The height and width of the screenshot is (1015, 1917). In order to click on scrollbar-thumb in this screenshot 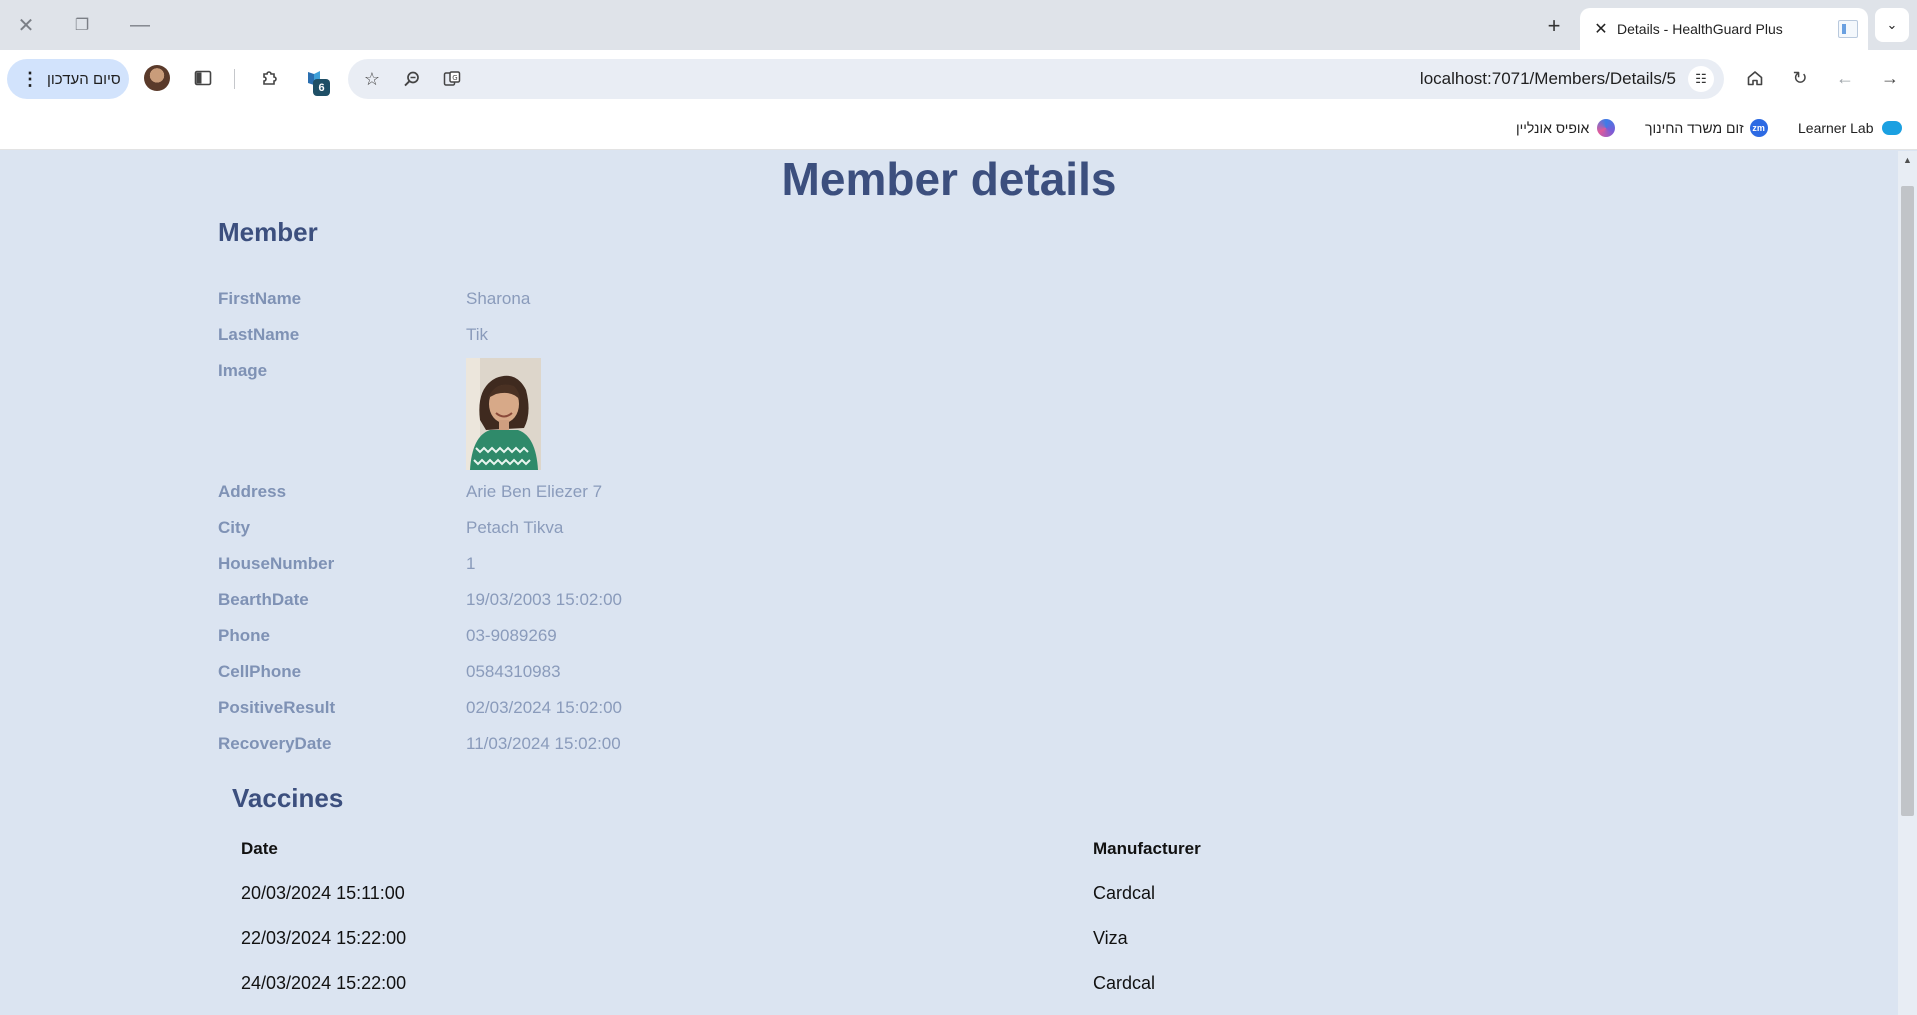, I will do `click(1907, 501)`.